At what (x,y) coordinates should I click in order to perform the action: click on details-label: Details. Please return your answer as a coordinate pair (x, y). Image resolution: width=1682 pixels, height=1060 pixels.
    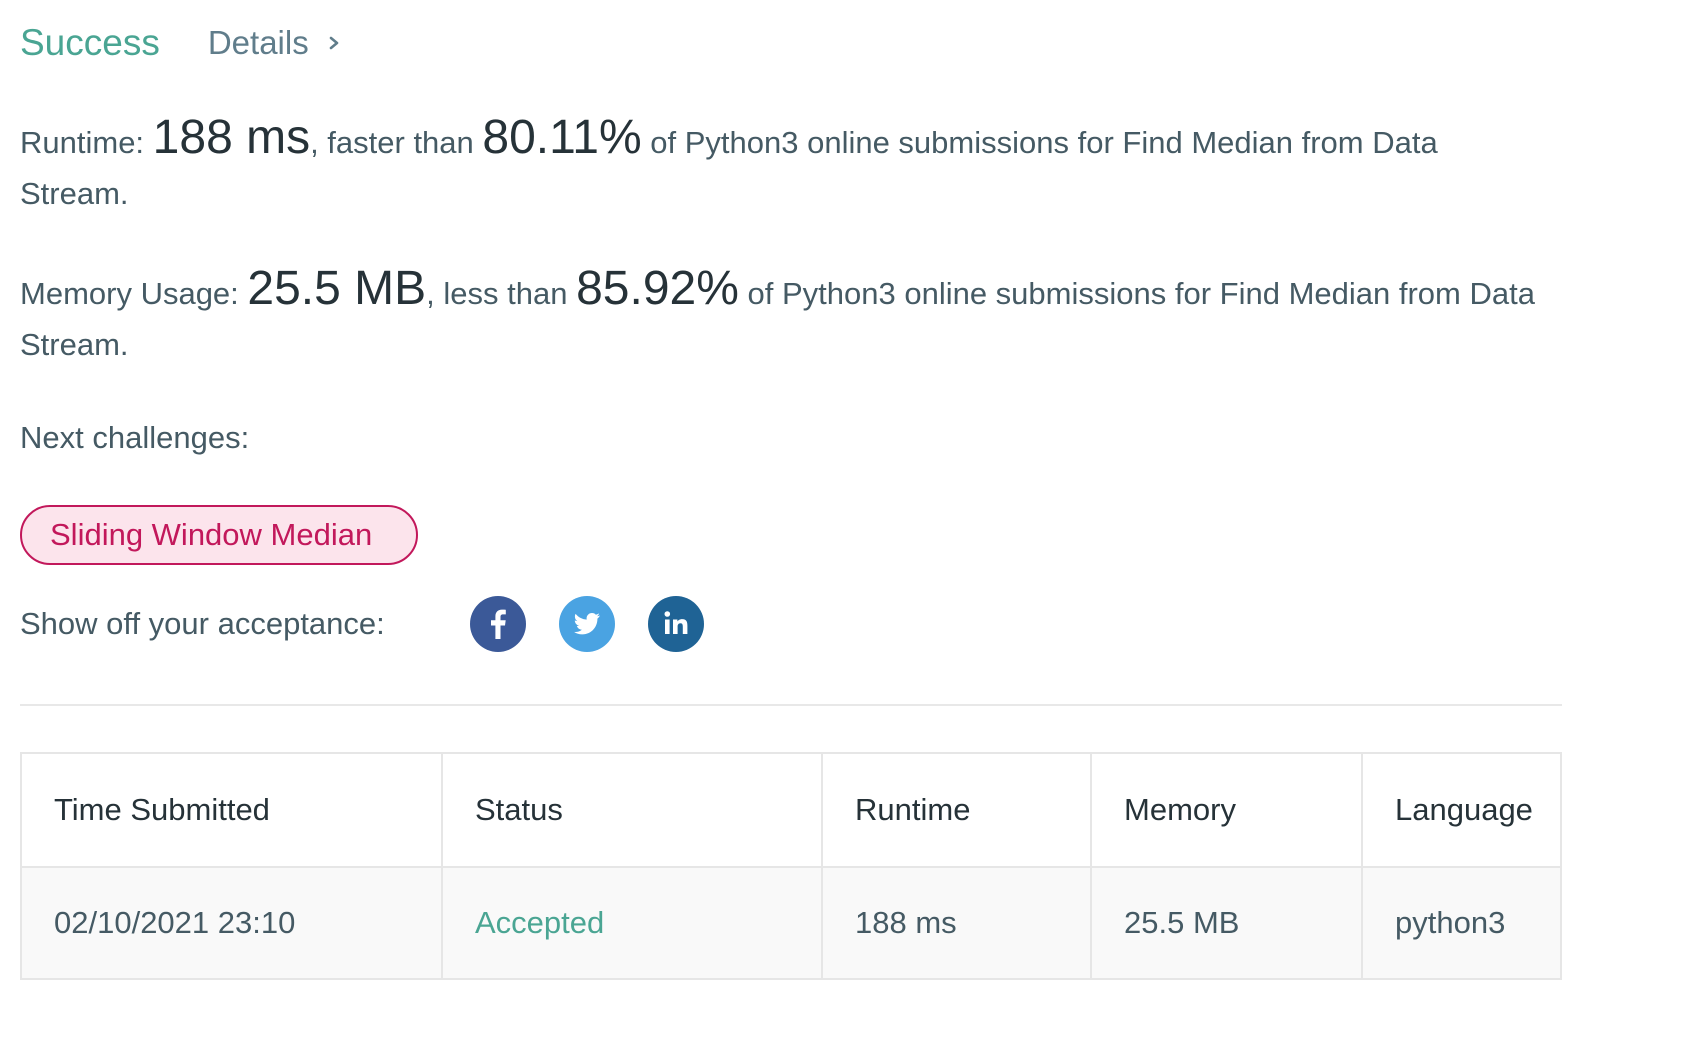
    Looking at the image, I should click on (258, 42).